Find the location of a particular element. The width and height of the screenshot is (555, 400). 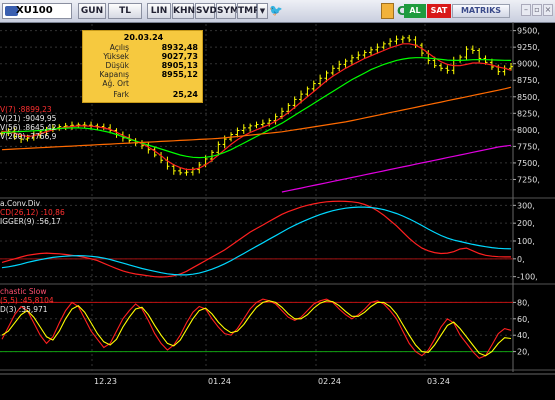

low-label: Düşük is located at coordinates (117, 65).